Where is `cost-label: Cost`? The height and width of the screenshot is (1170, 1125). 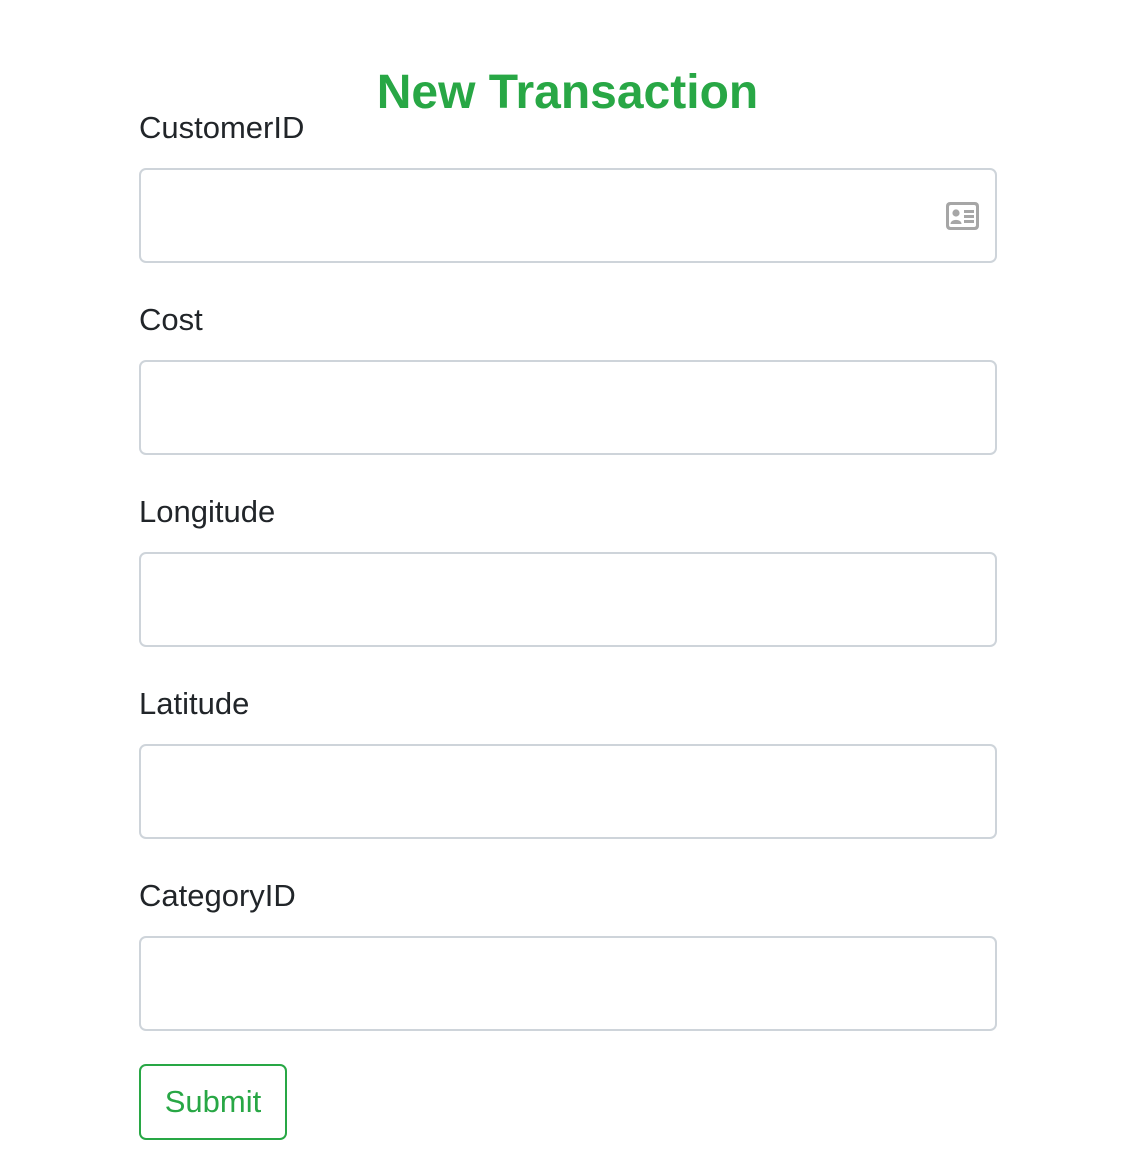
cost-label: Cost is located at coordinates (171, 319).